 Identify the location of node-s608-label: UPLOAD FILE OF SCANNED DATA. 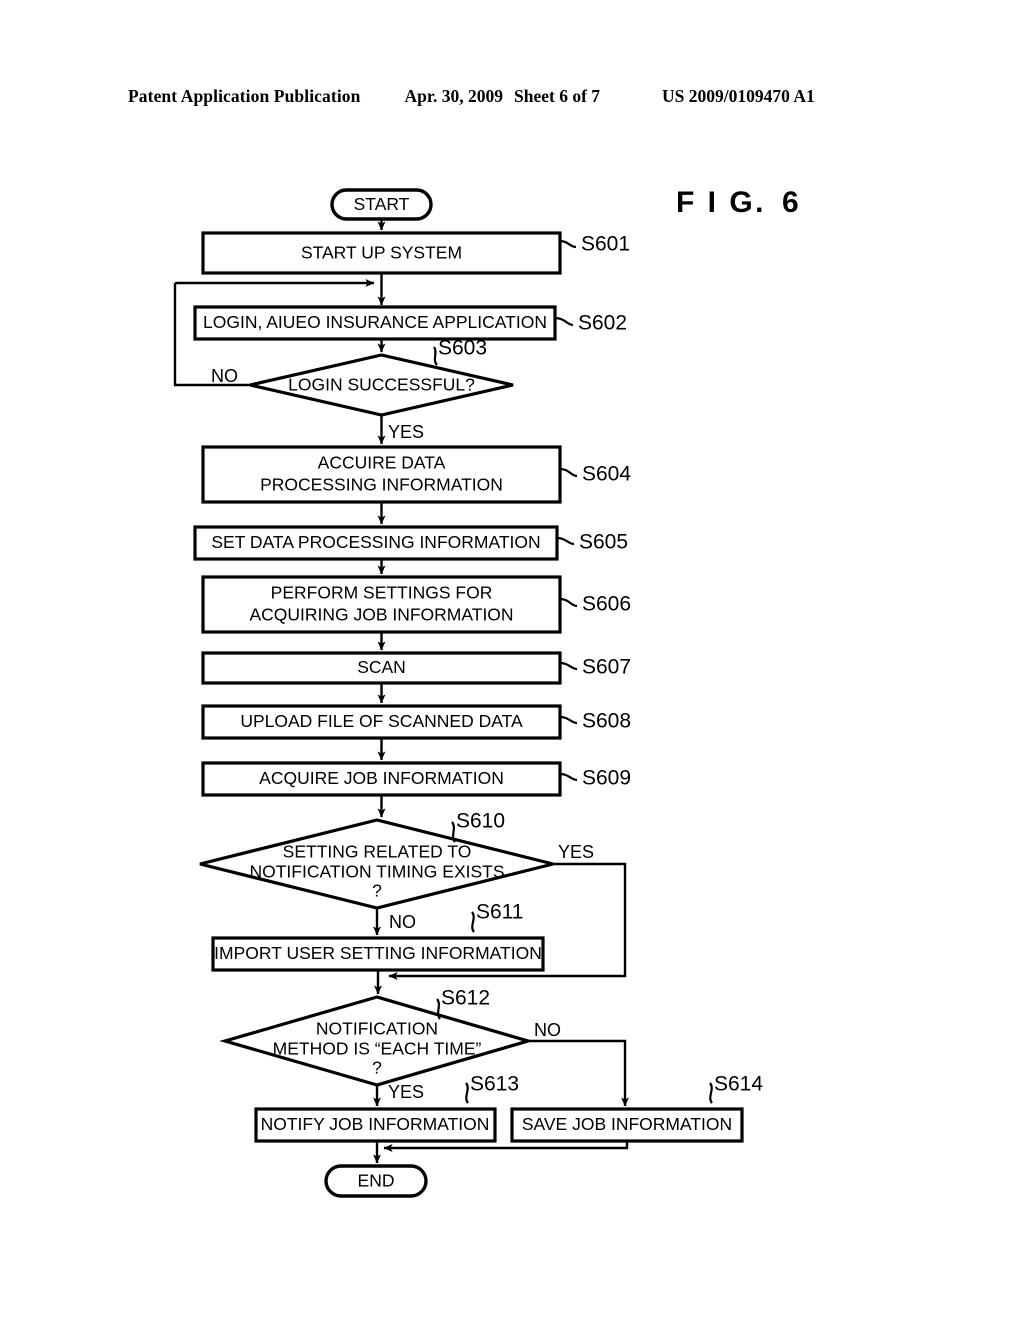
(381, 721).